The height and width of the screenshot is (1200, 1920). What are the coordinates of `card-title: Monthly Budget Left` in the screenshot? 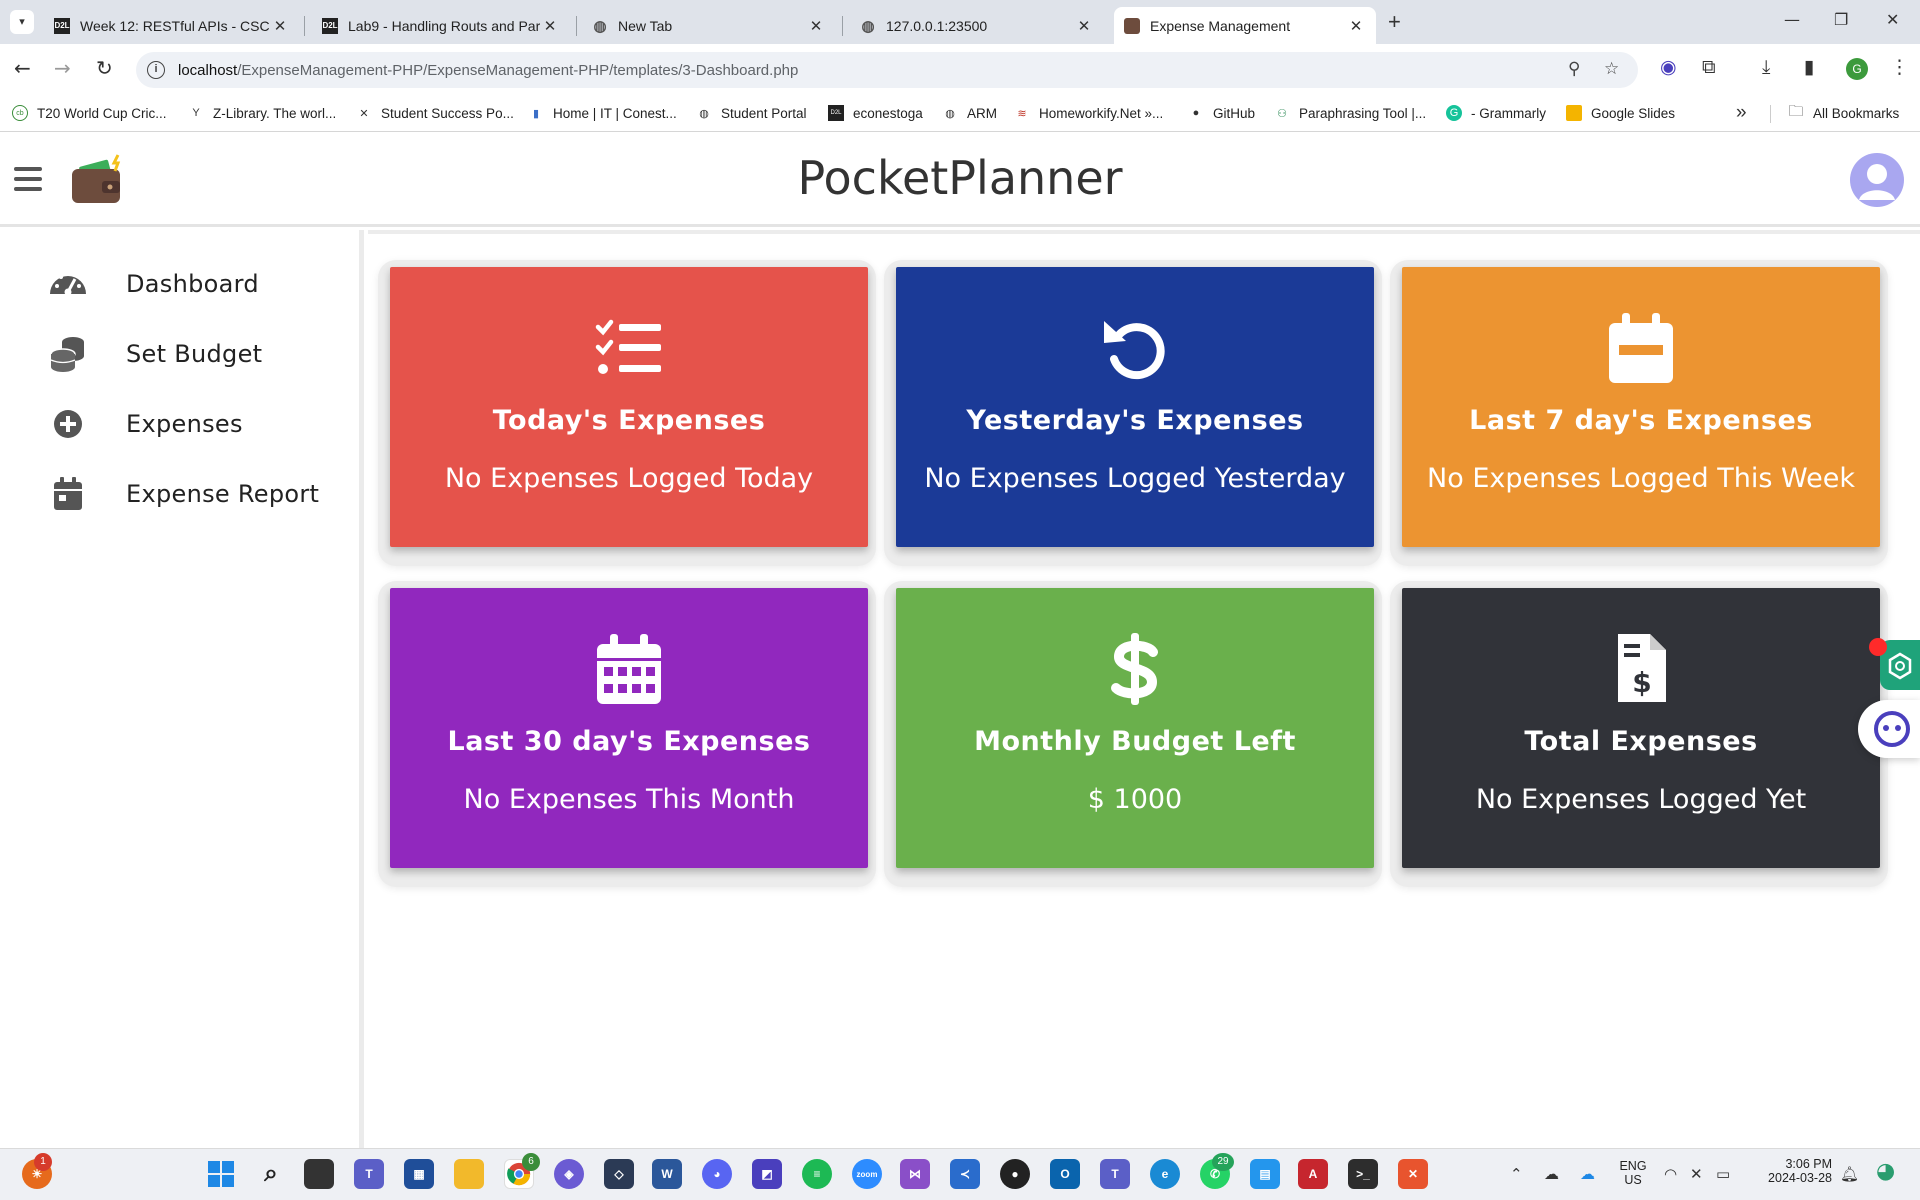 It's located at (1135, 741).